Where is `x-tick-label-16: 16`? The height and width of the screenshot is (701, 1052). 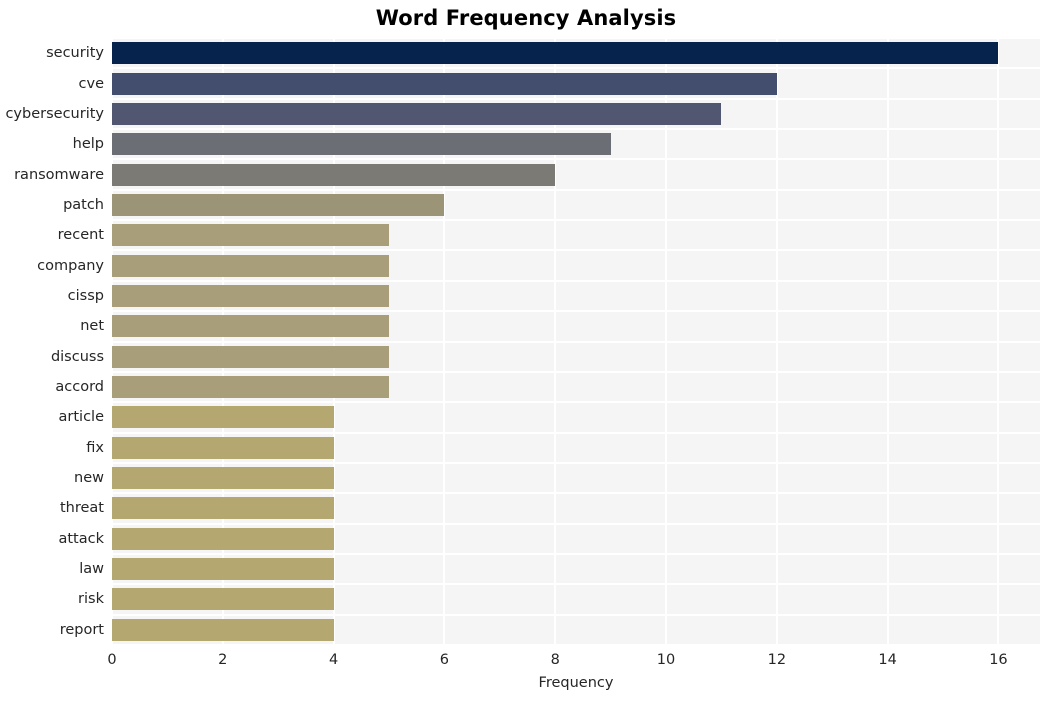
x-tick-label-16: 16 is located at coordinates (998, 660).